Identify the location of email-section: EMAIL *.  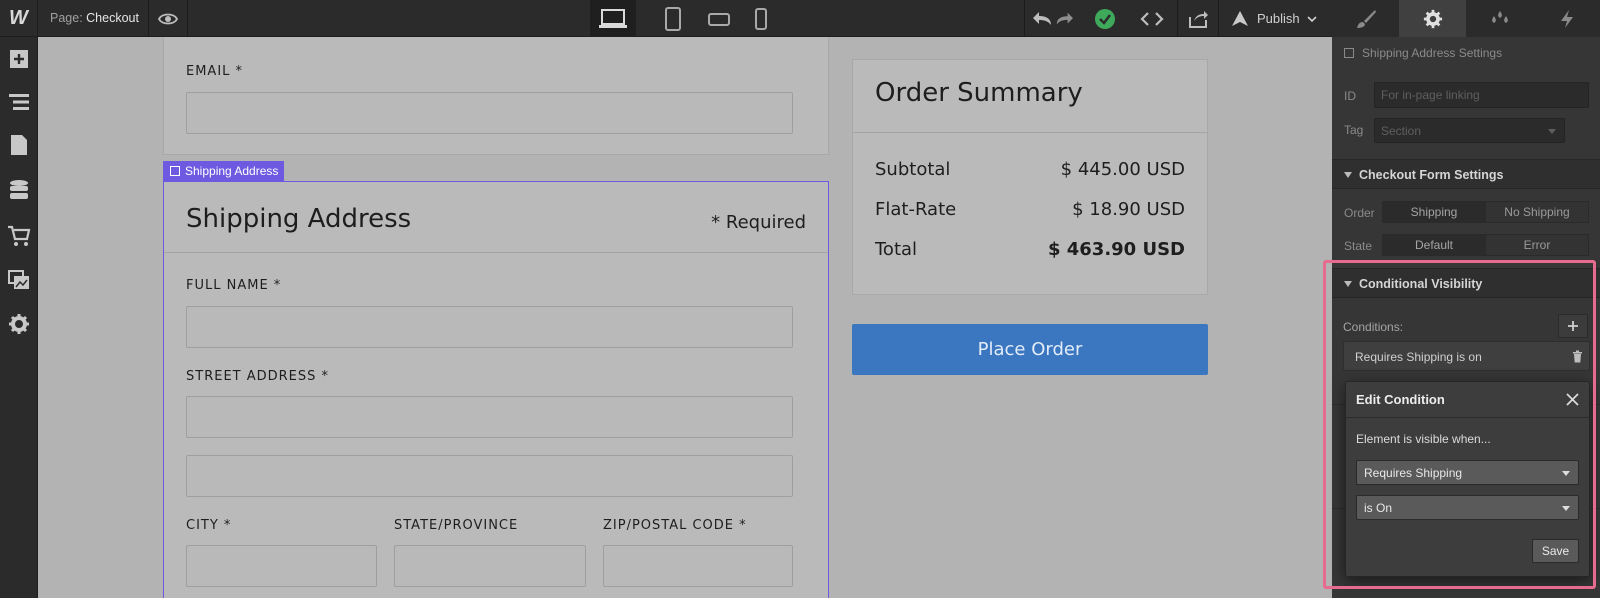
(496, 96).